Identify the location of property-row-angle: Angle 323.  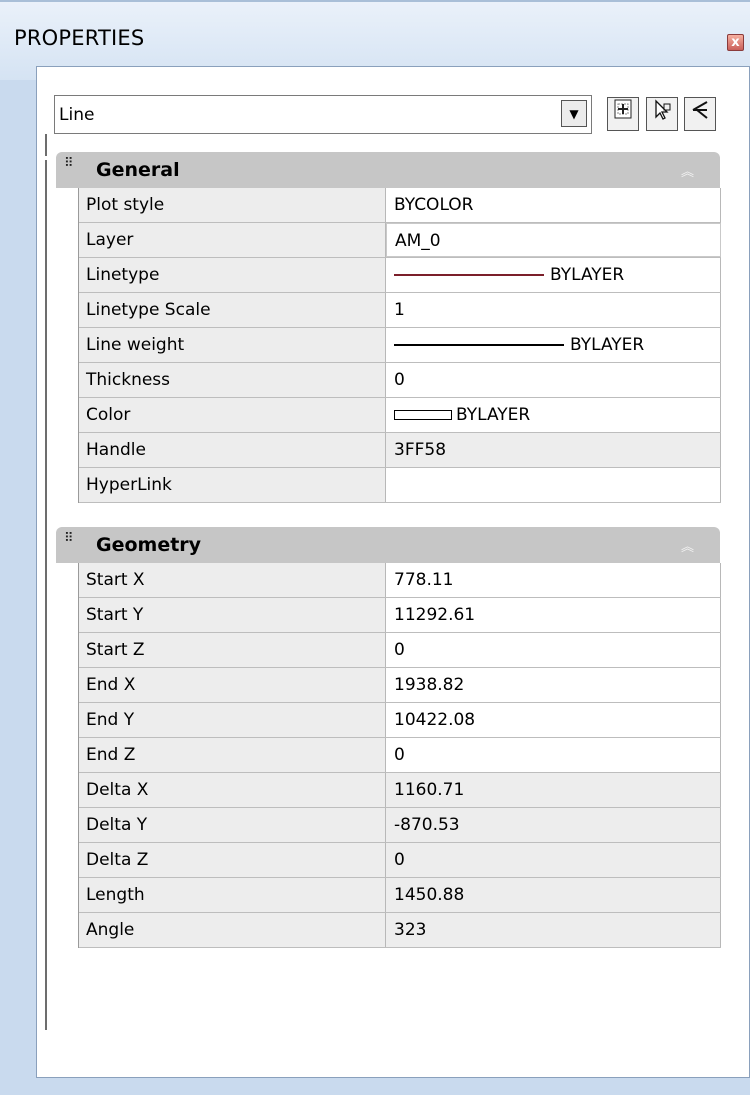
(400, 930).